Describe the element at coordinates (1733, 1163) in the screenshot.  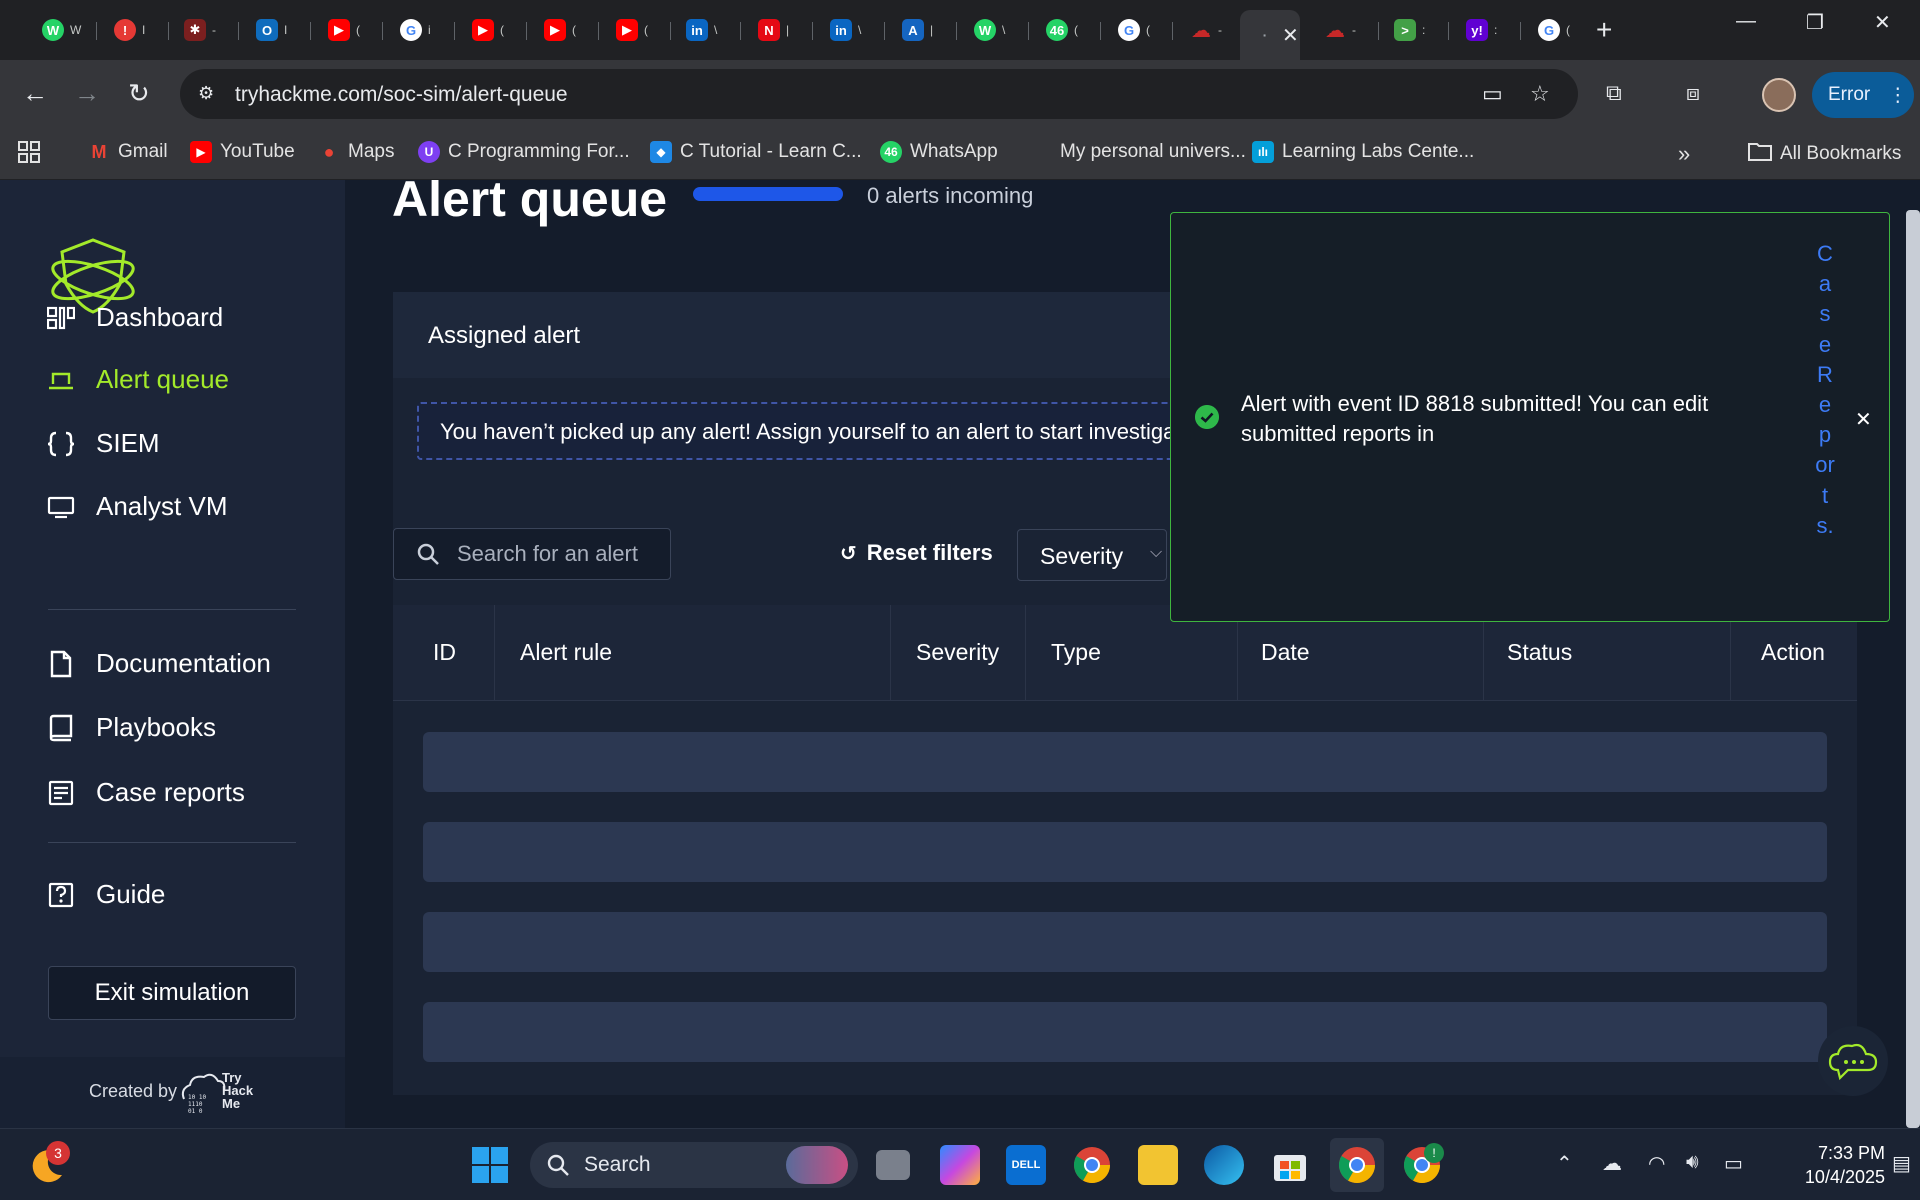
I see `battery-icon: ▭` at that location.